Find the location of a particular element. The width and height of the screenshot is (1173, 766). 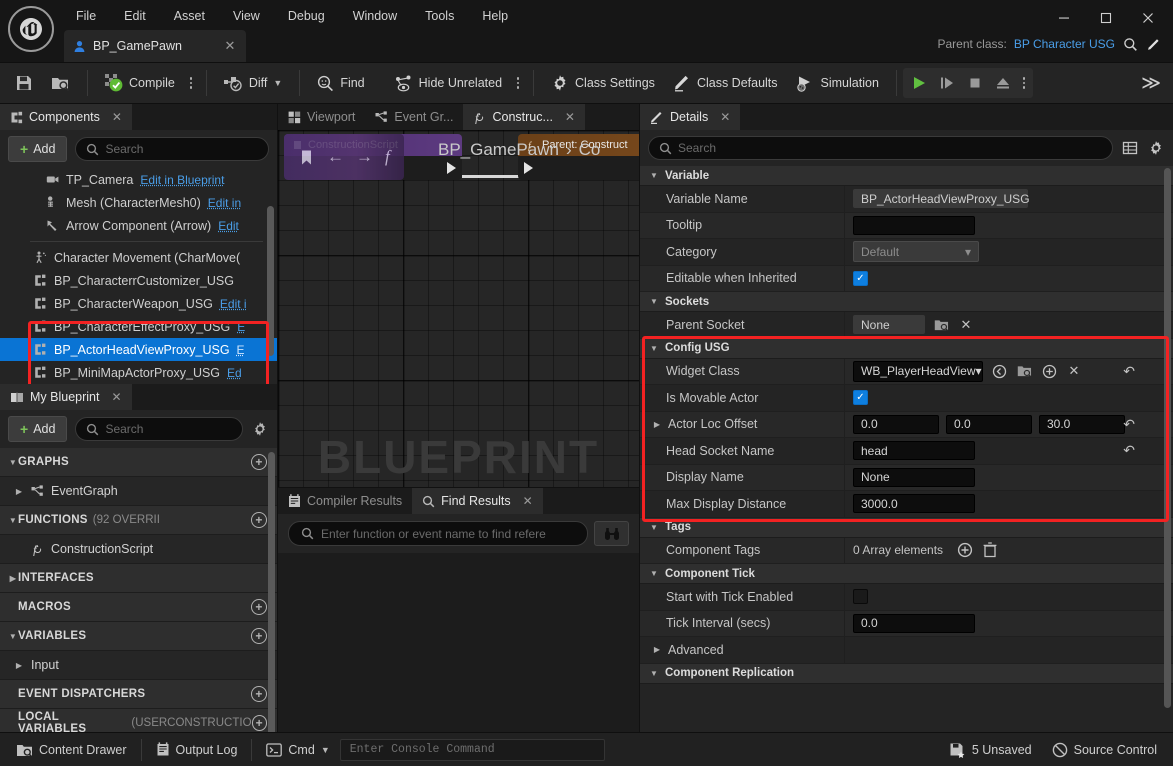

tab-components: Components ✕ is located at coordinates (66, 117).